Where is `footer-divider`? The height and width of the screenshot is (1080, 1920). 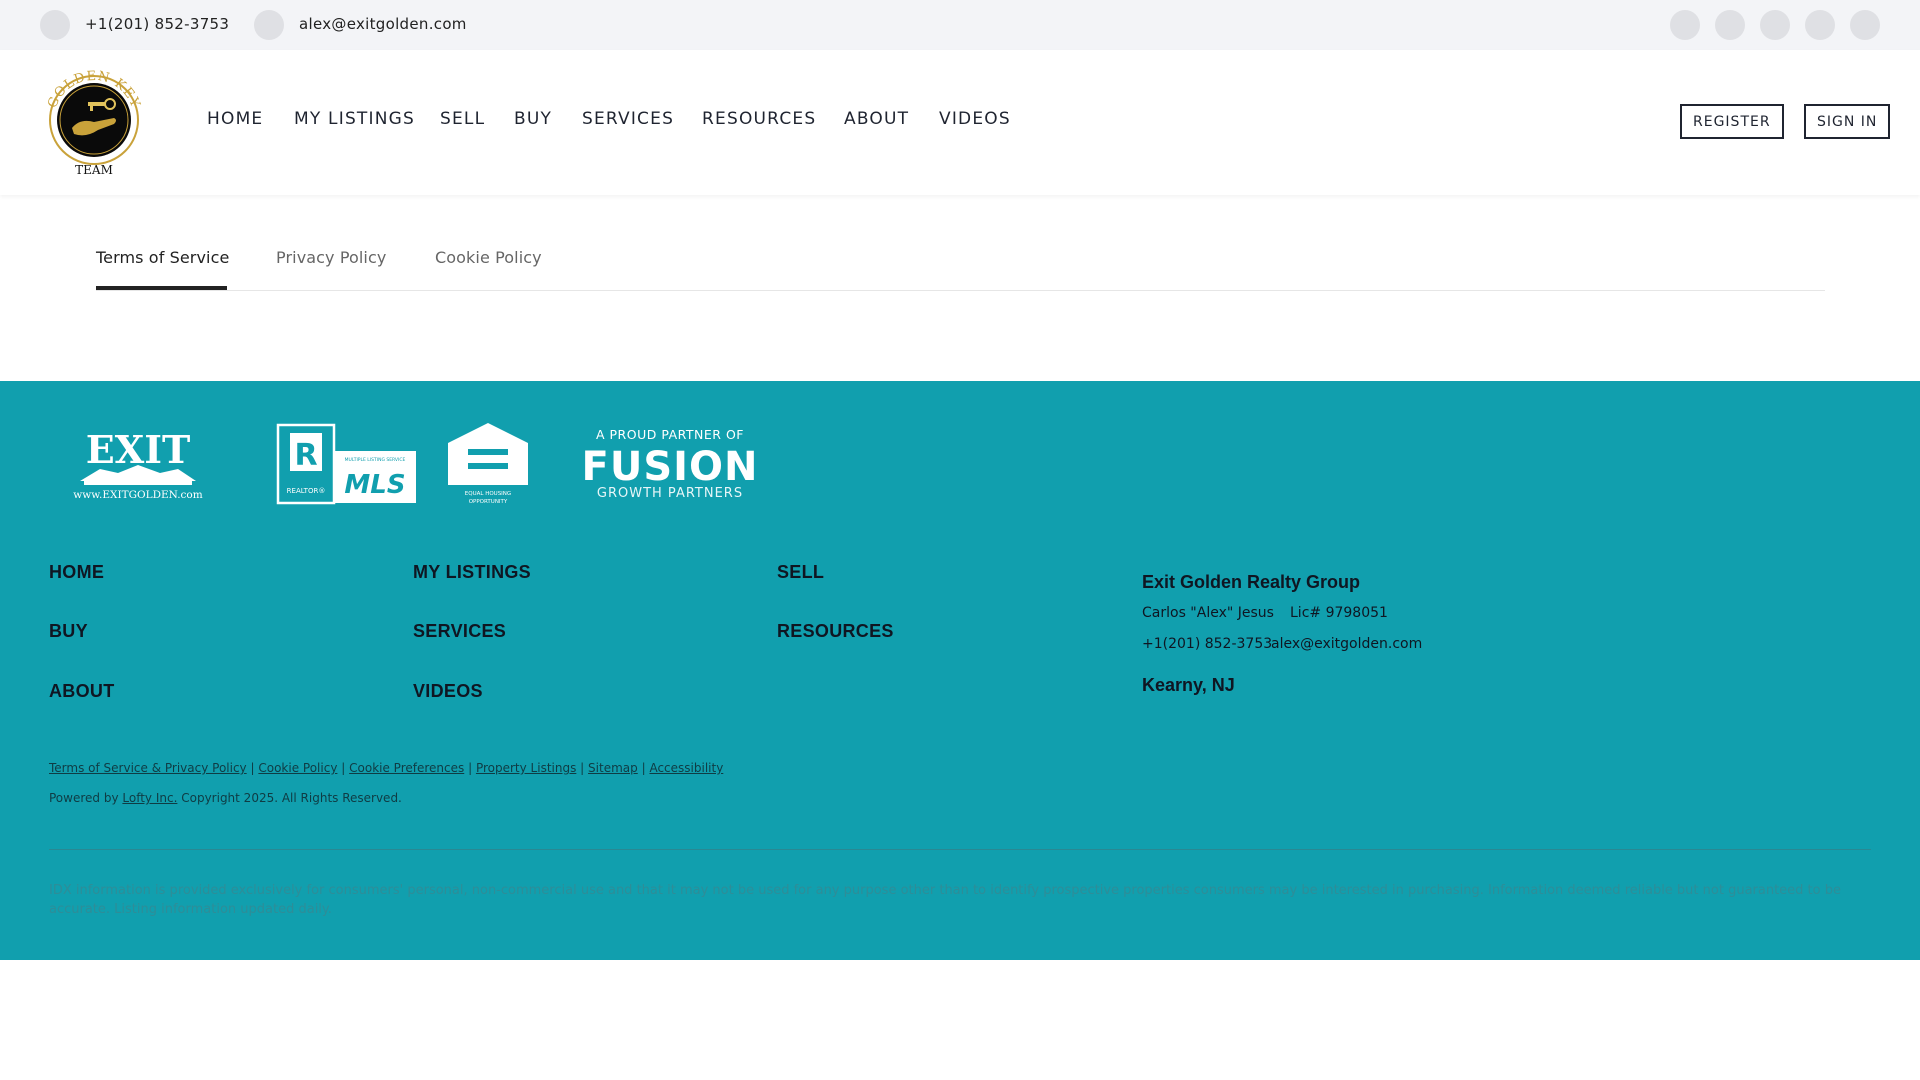
footer-divider is located at coordinates (960, 849).